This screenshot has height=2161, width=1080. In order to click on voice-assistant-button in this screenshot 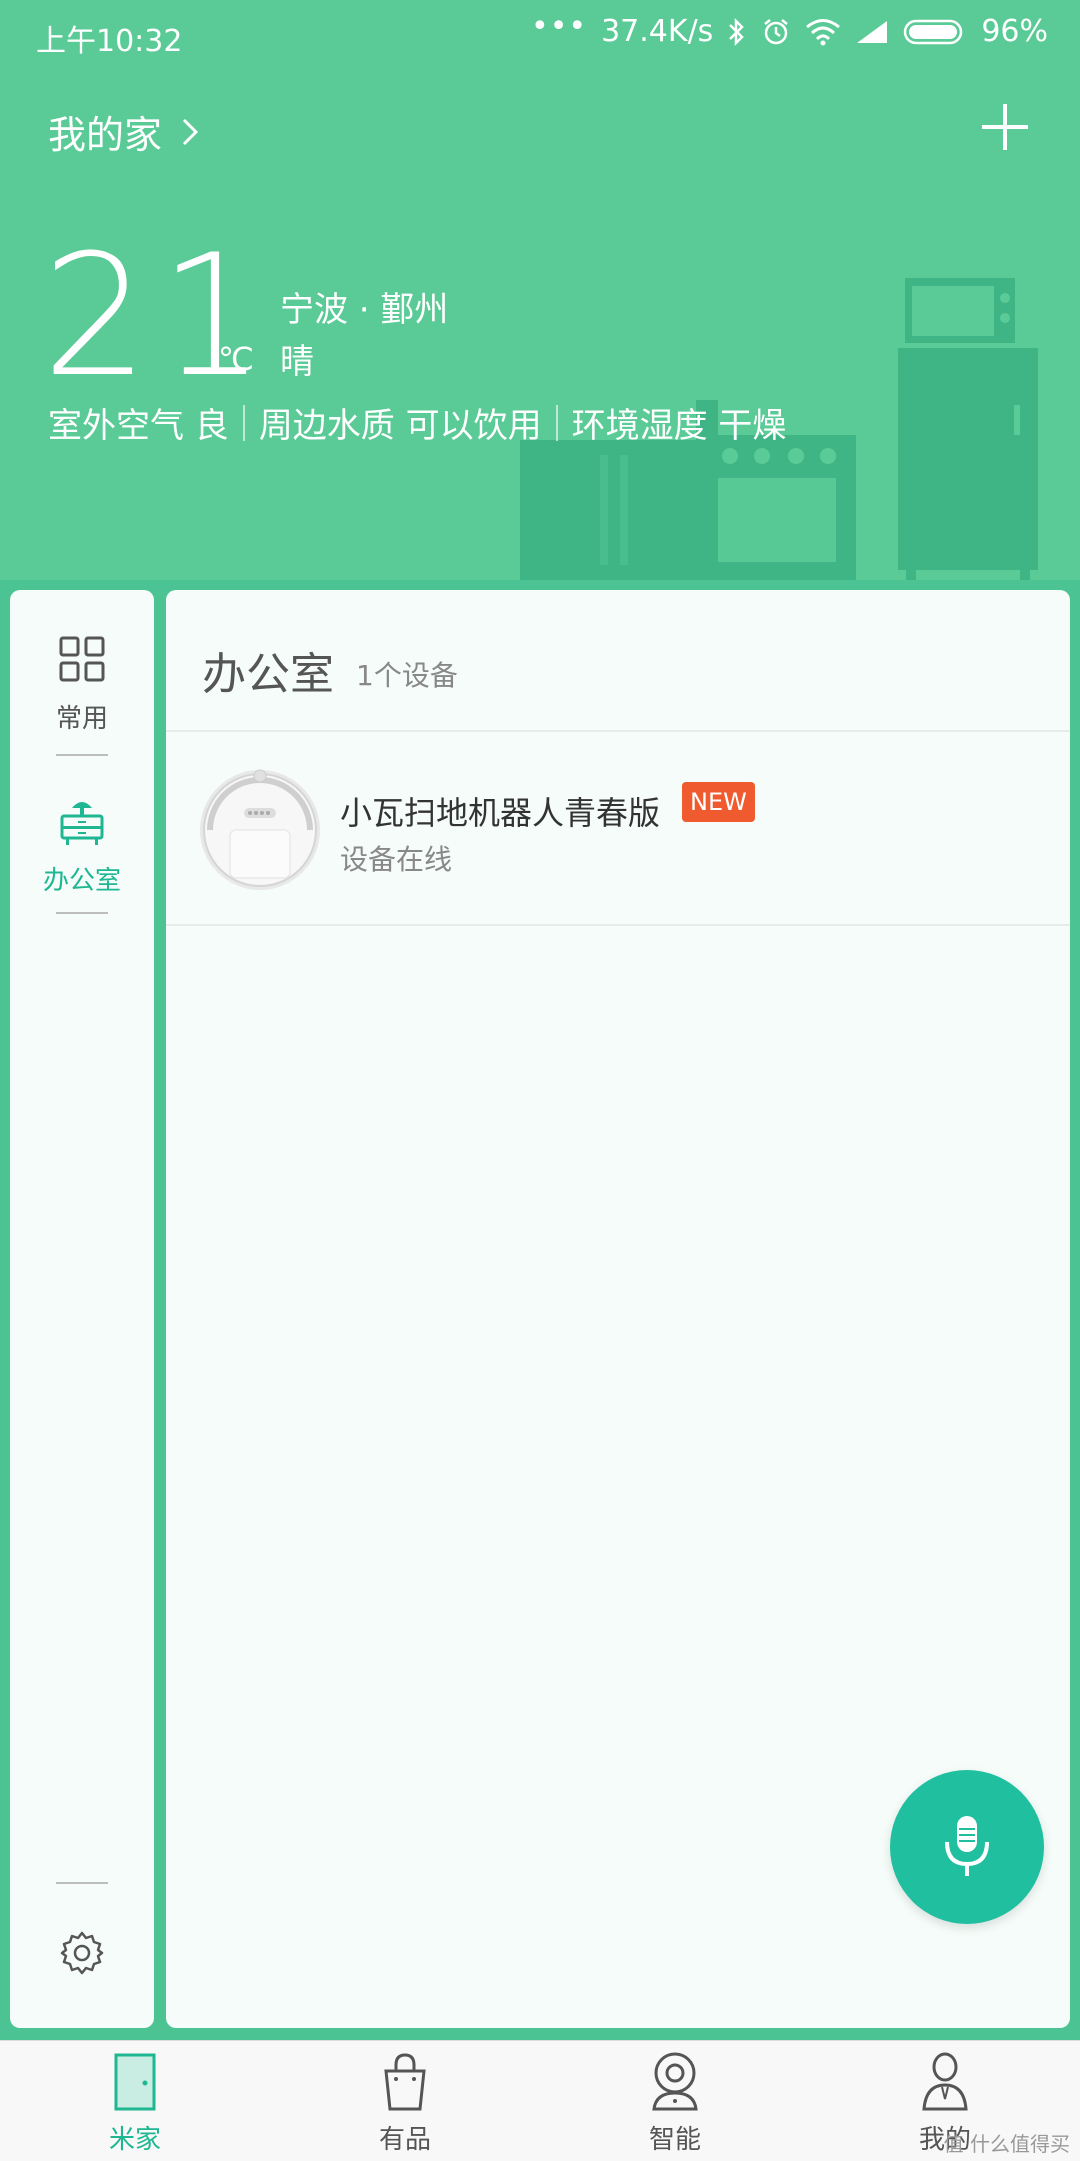, I will do `click(967, 1847)`.